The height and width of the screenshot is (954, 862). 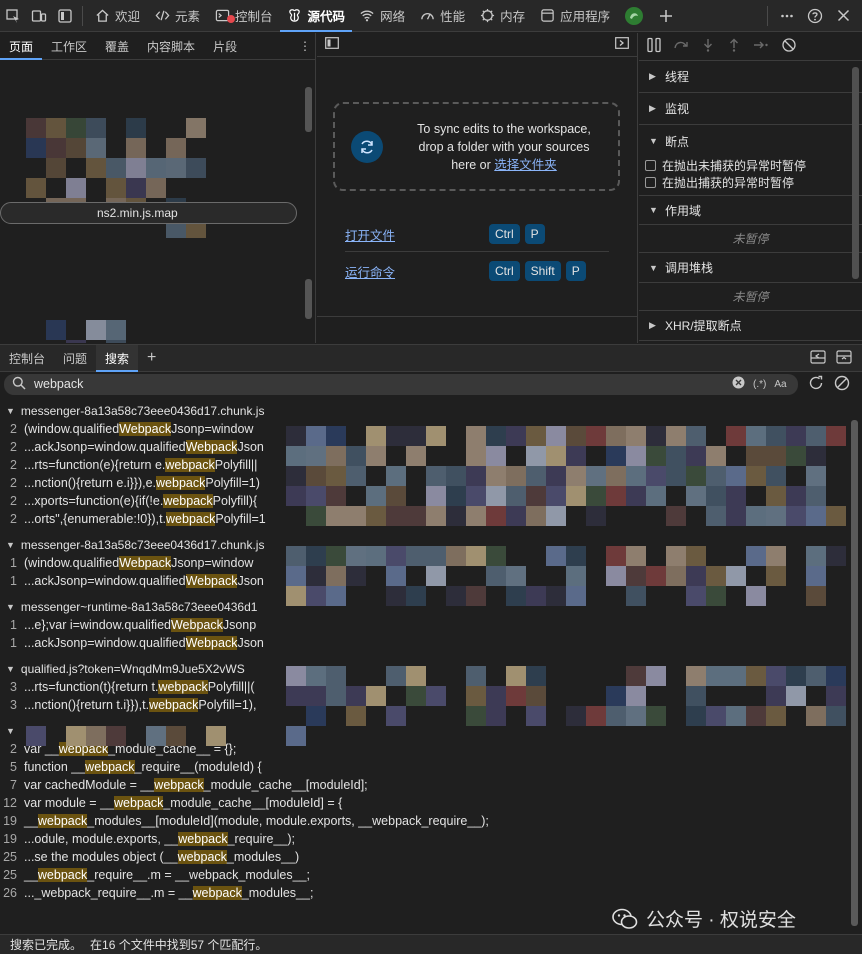 I want to click on search-box: (.*) Aa, so click(x=401, y=384).